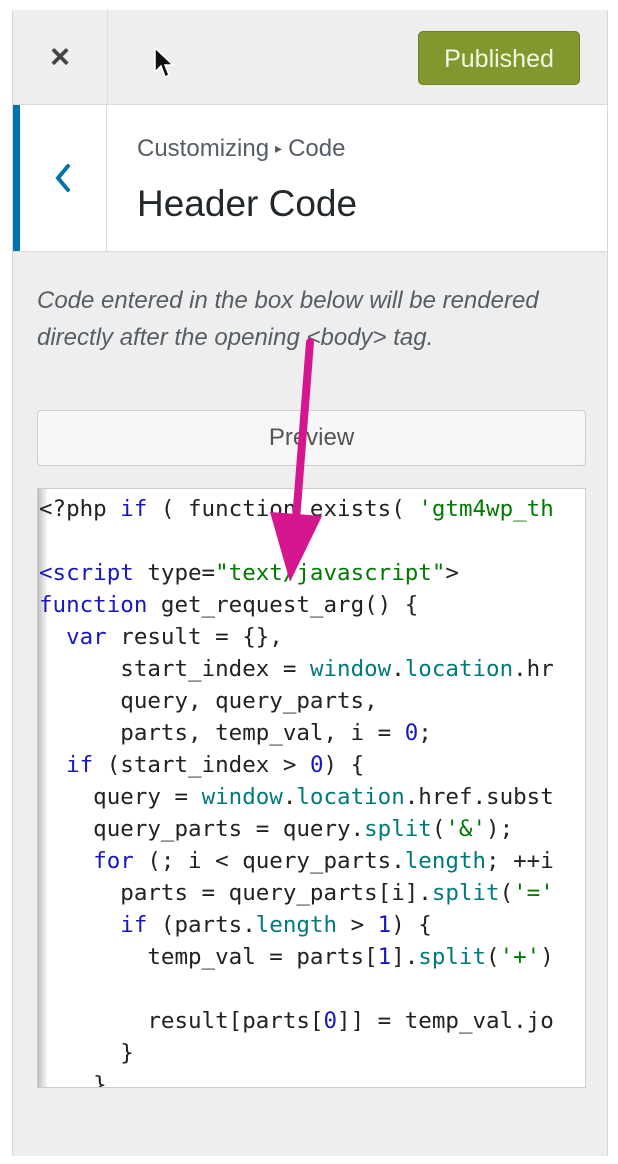 This screenshot has height=1164, width=618. What do you see at coordinates (296, 1021) in the screenshot?
I see `code-line: result[parts[0]] = temp_val.jo` at bounding box center [296, 1021].